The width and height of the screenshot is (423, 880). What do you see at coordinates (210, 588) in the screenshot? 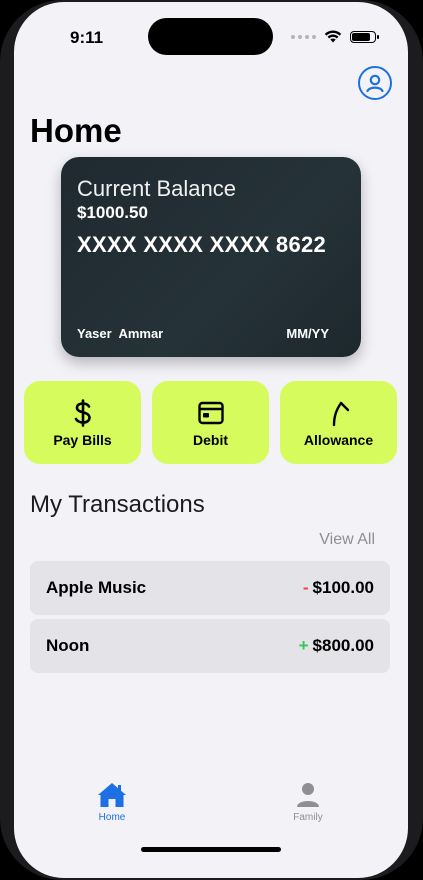
I see `transaction-row: Apple Music - $100.00` at bounding box center [210, 588].